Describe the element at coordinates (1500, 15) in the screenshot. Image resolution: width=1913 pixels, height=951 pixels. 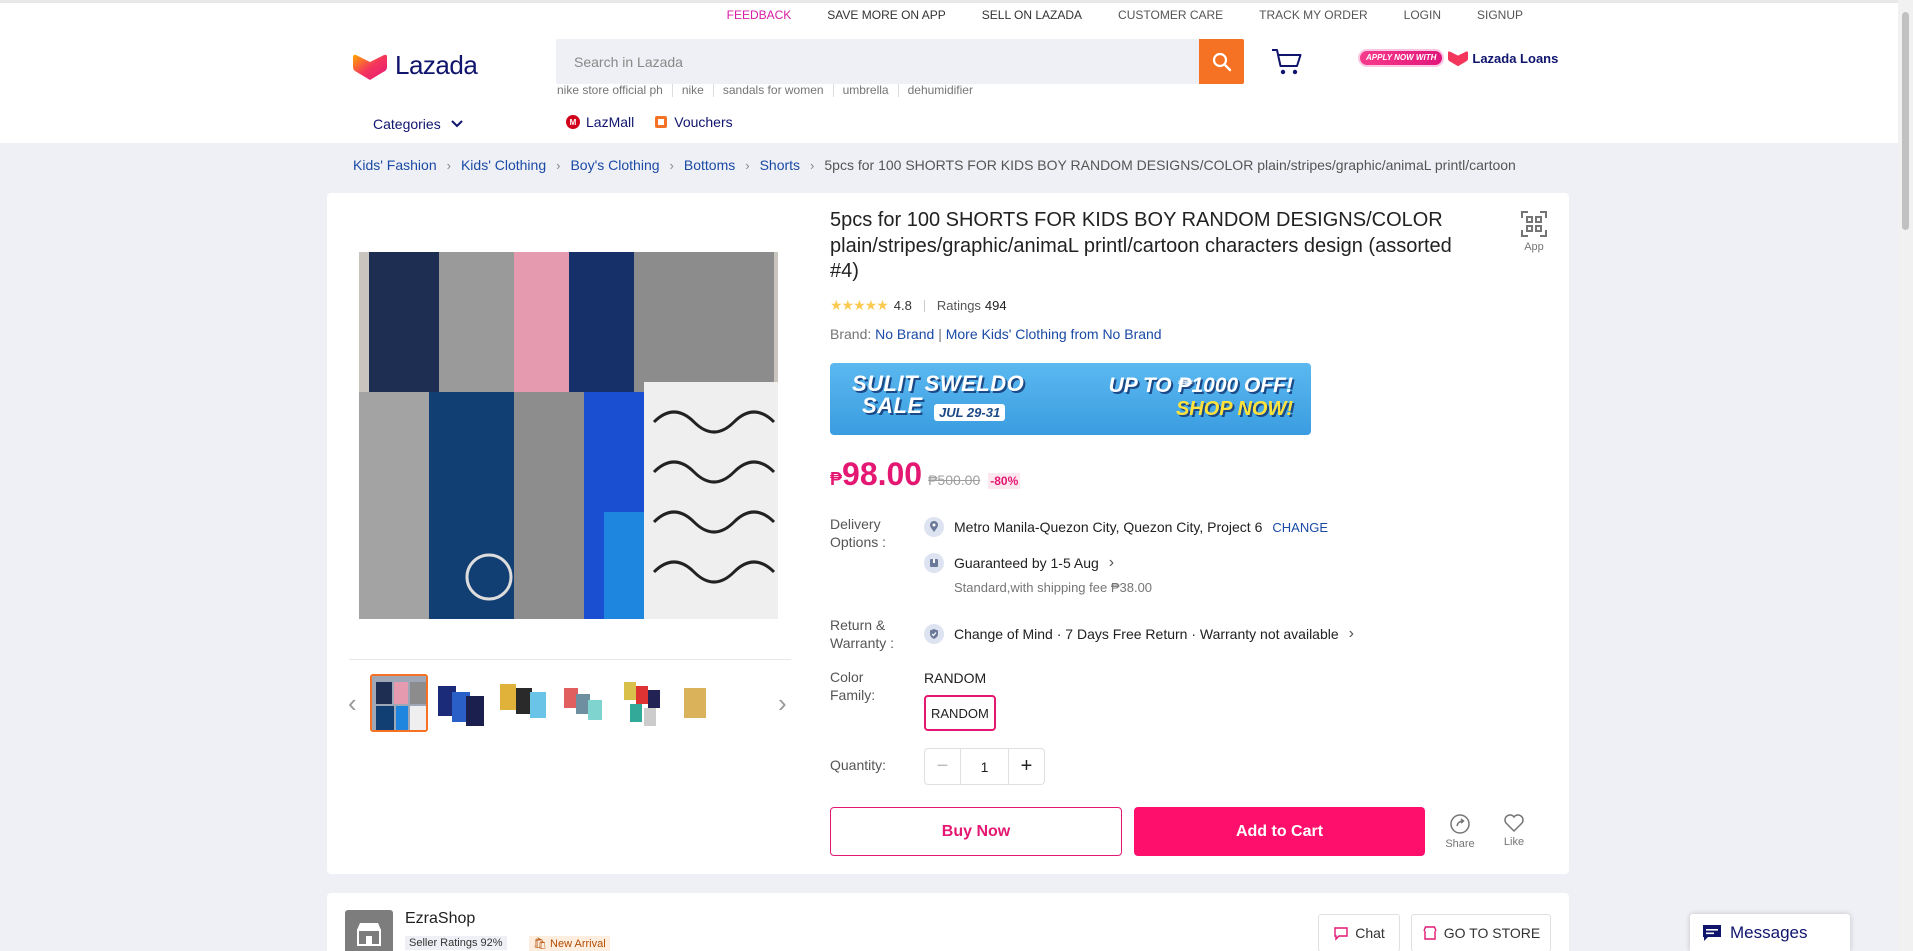
I see `signup-link: SIGNUP` at that location.